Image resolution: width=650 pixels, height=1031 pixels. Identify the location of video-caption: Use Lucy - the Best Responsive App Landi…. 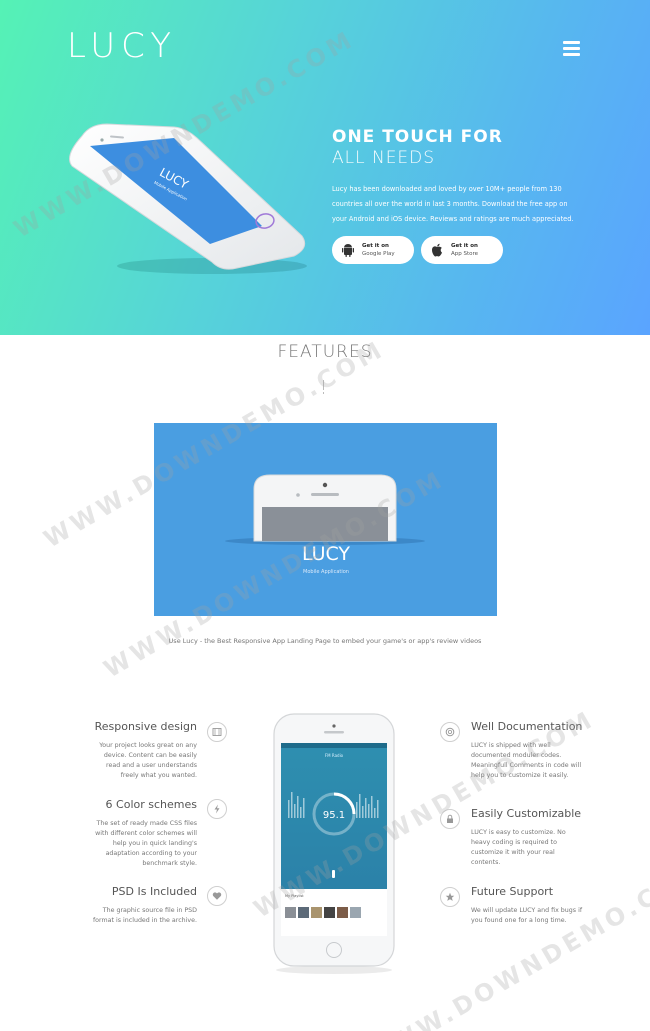
(325, 641).